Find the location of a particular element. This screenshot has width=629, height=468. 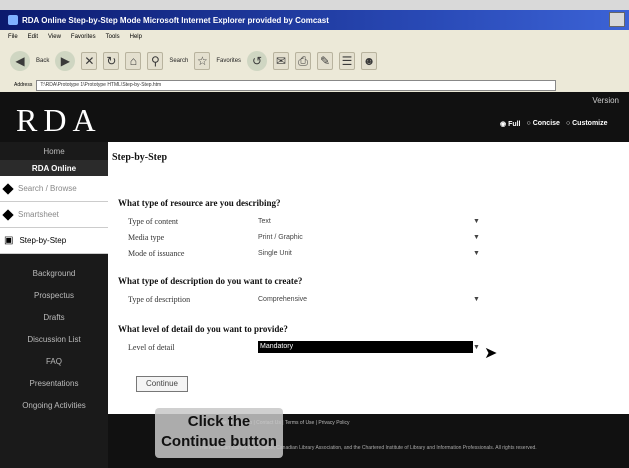

type-of-content-select: Text is located at coordinates (365, 221).